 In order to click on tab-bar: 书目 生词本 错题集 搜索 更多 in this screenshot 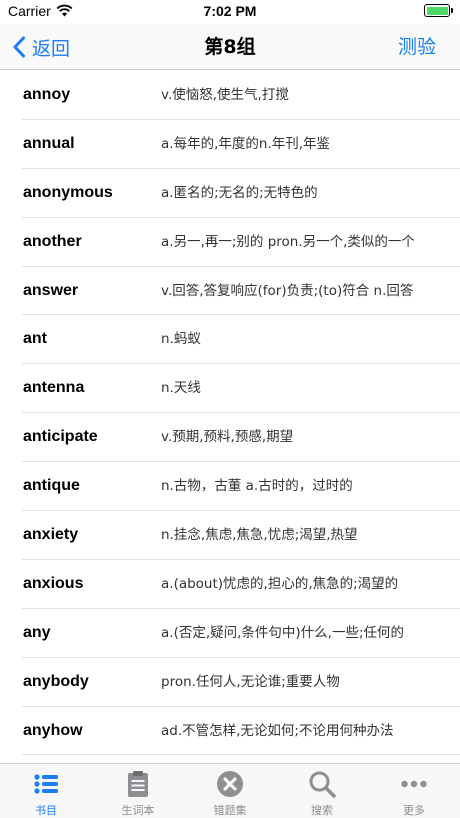, I will do `click(230, 790)`.